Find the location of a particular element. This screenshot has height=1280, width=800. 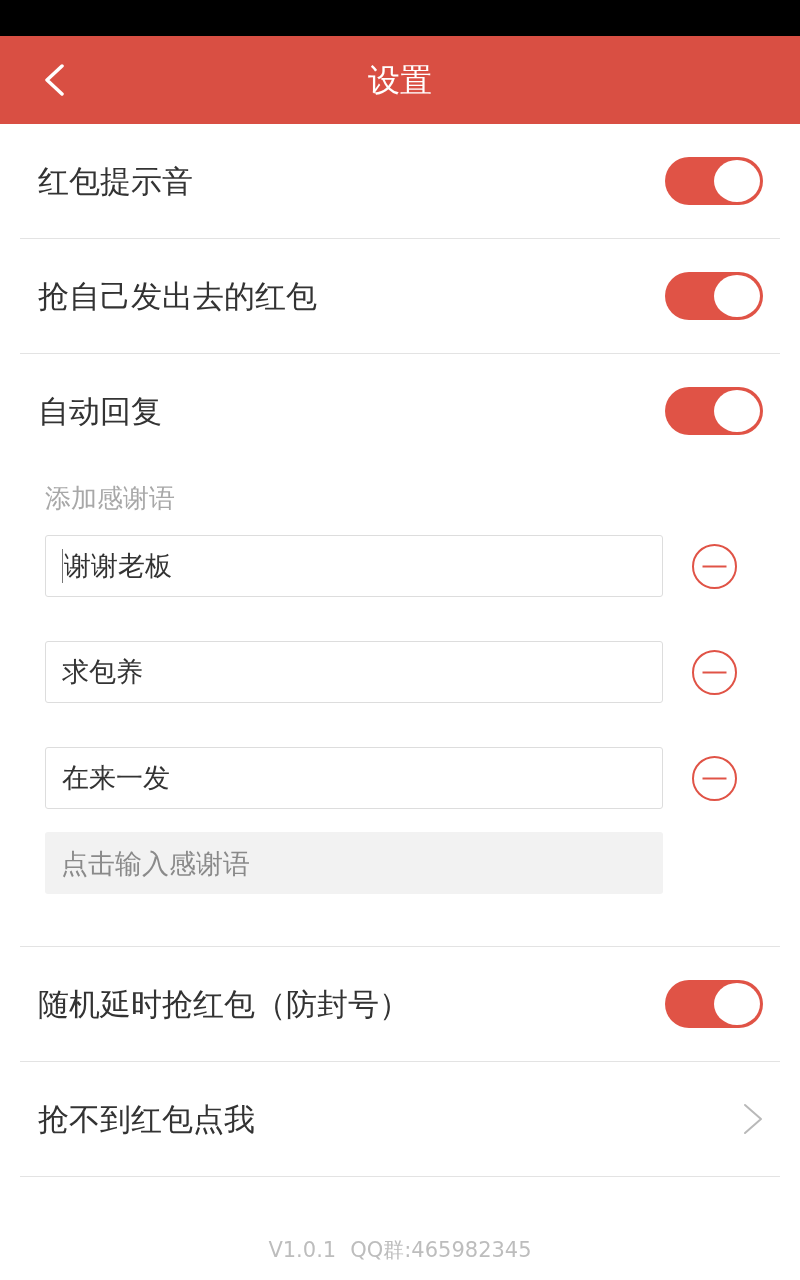

setting-label: 抢不到红包点我 is located at coordinates (146, 1119).